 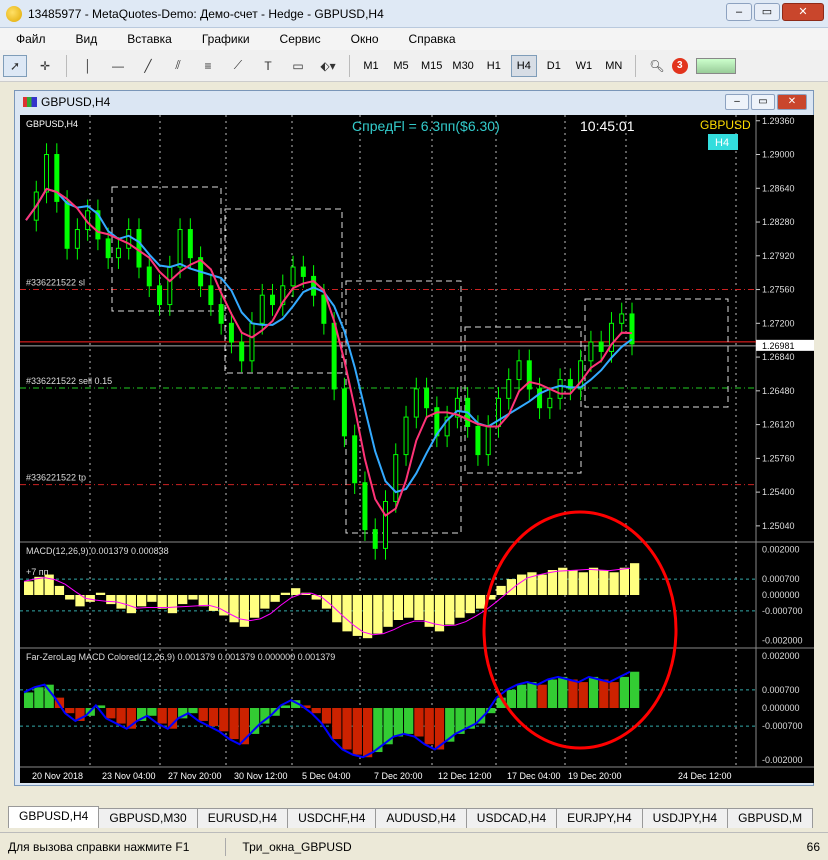 What do you see at coordinates (88, 66) in the screenshot?
I see `vertical-line-icon: │` at bounding box center [88, 66].